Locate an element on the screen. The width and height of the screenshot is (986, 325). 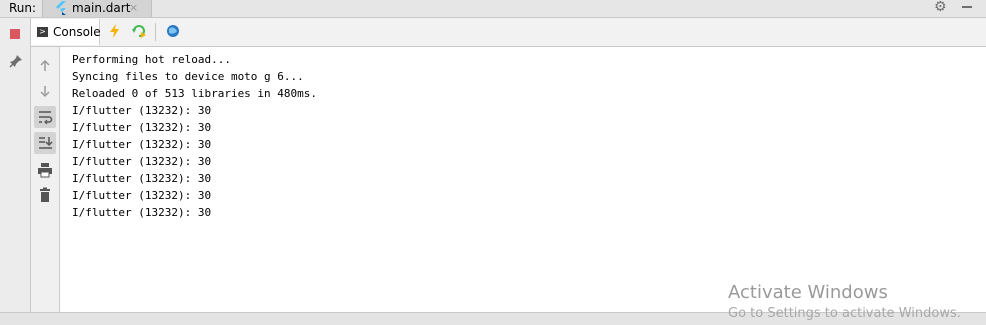
stop-icon is located at coordinates (15, 34).